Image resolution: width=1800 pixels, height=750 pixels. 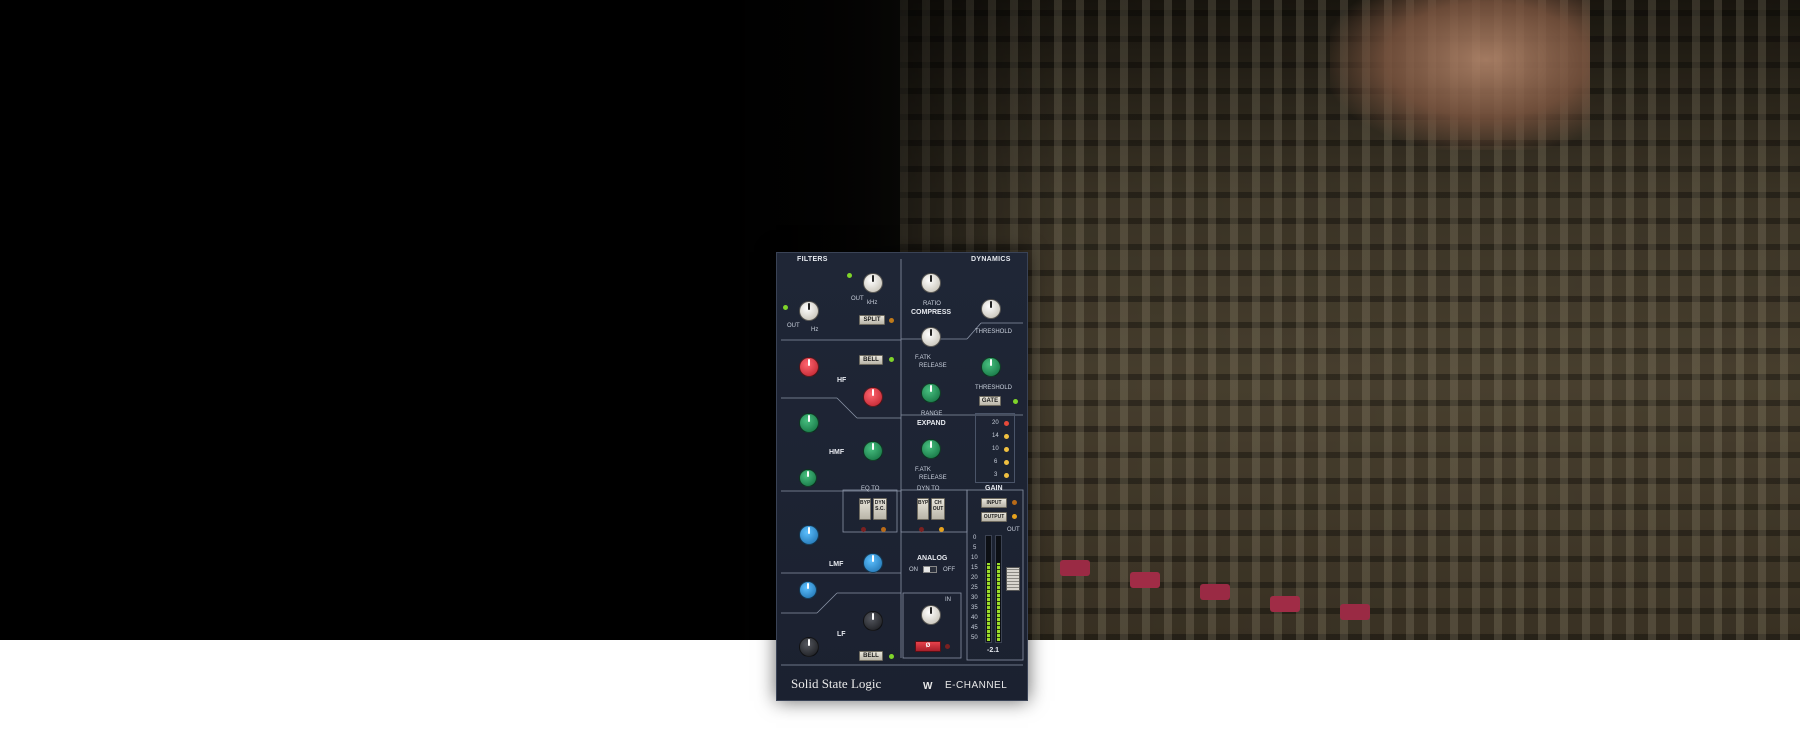 What do you see at coordinates (873, 563) in the screenshot?
I see `lmf-frequency-knob` at bounding box center [873, 563].